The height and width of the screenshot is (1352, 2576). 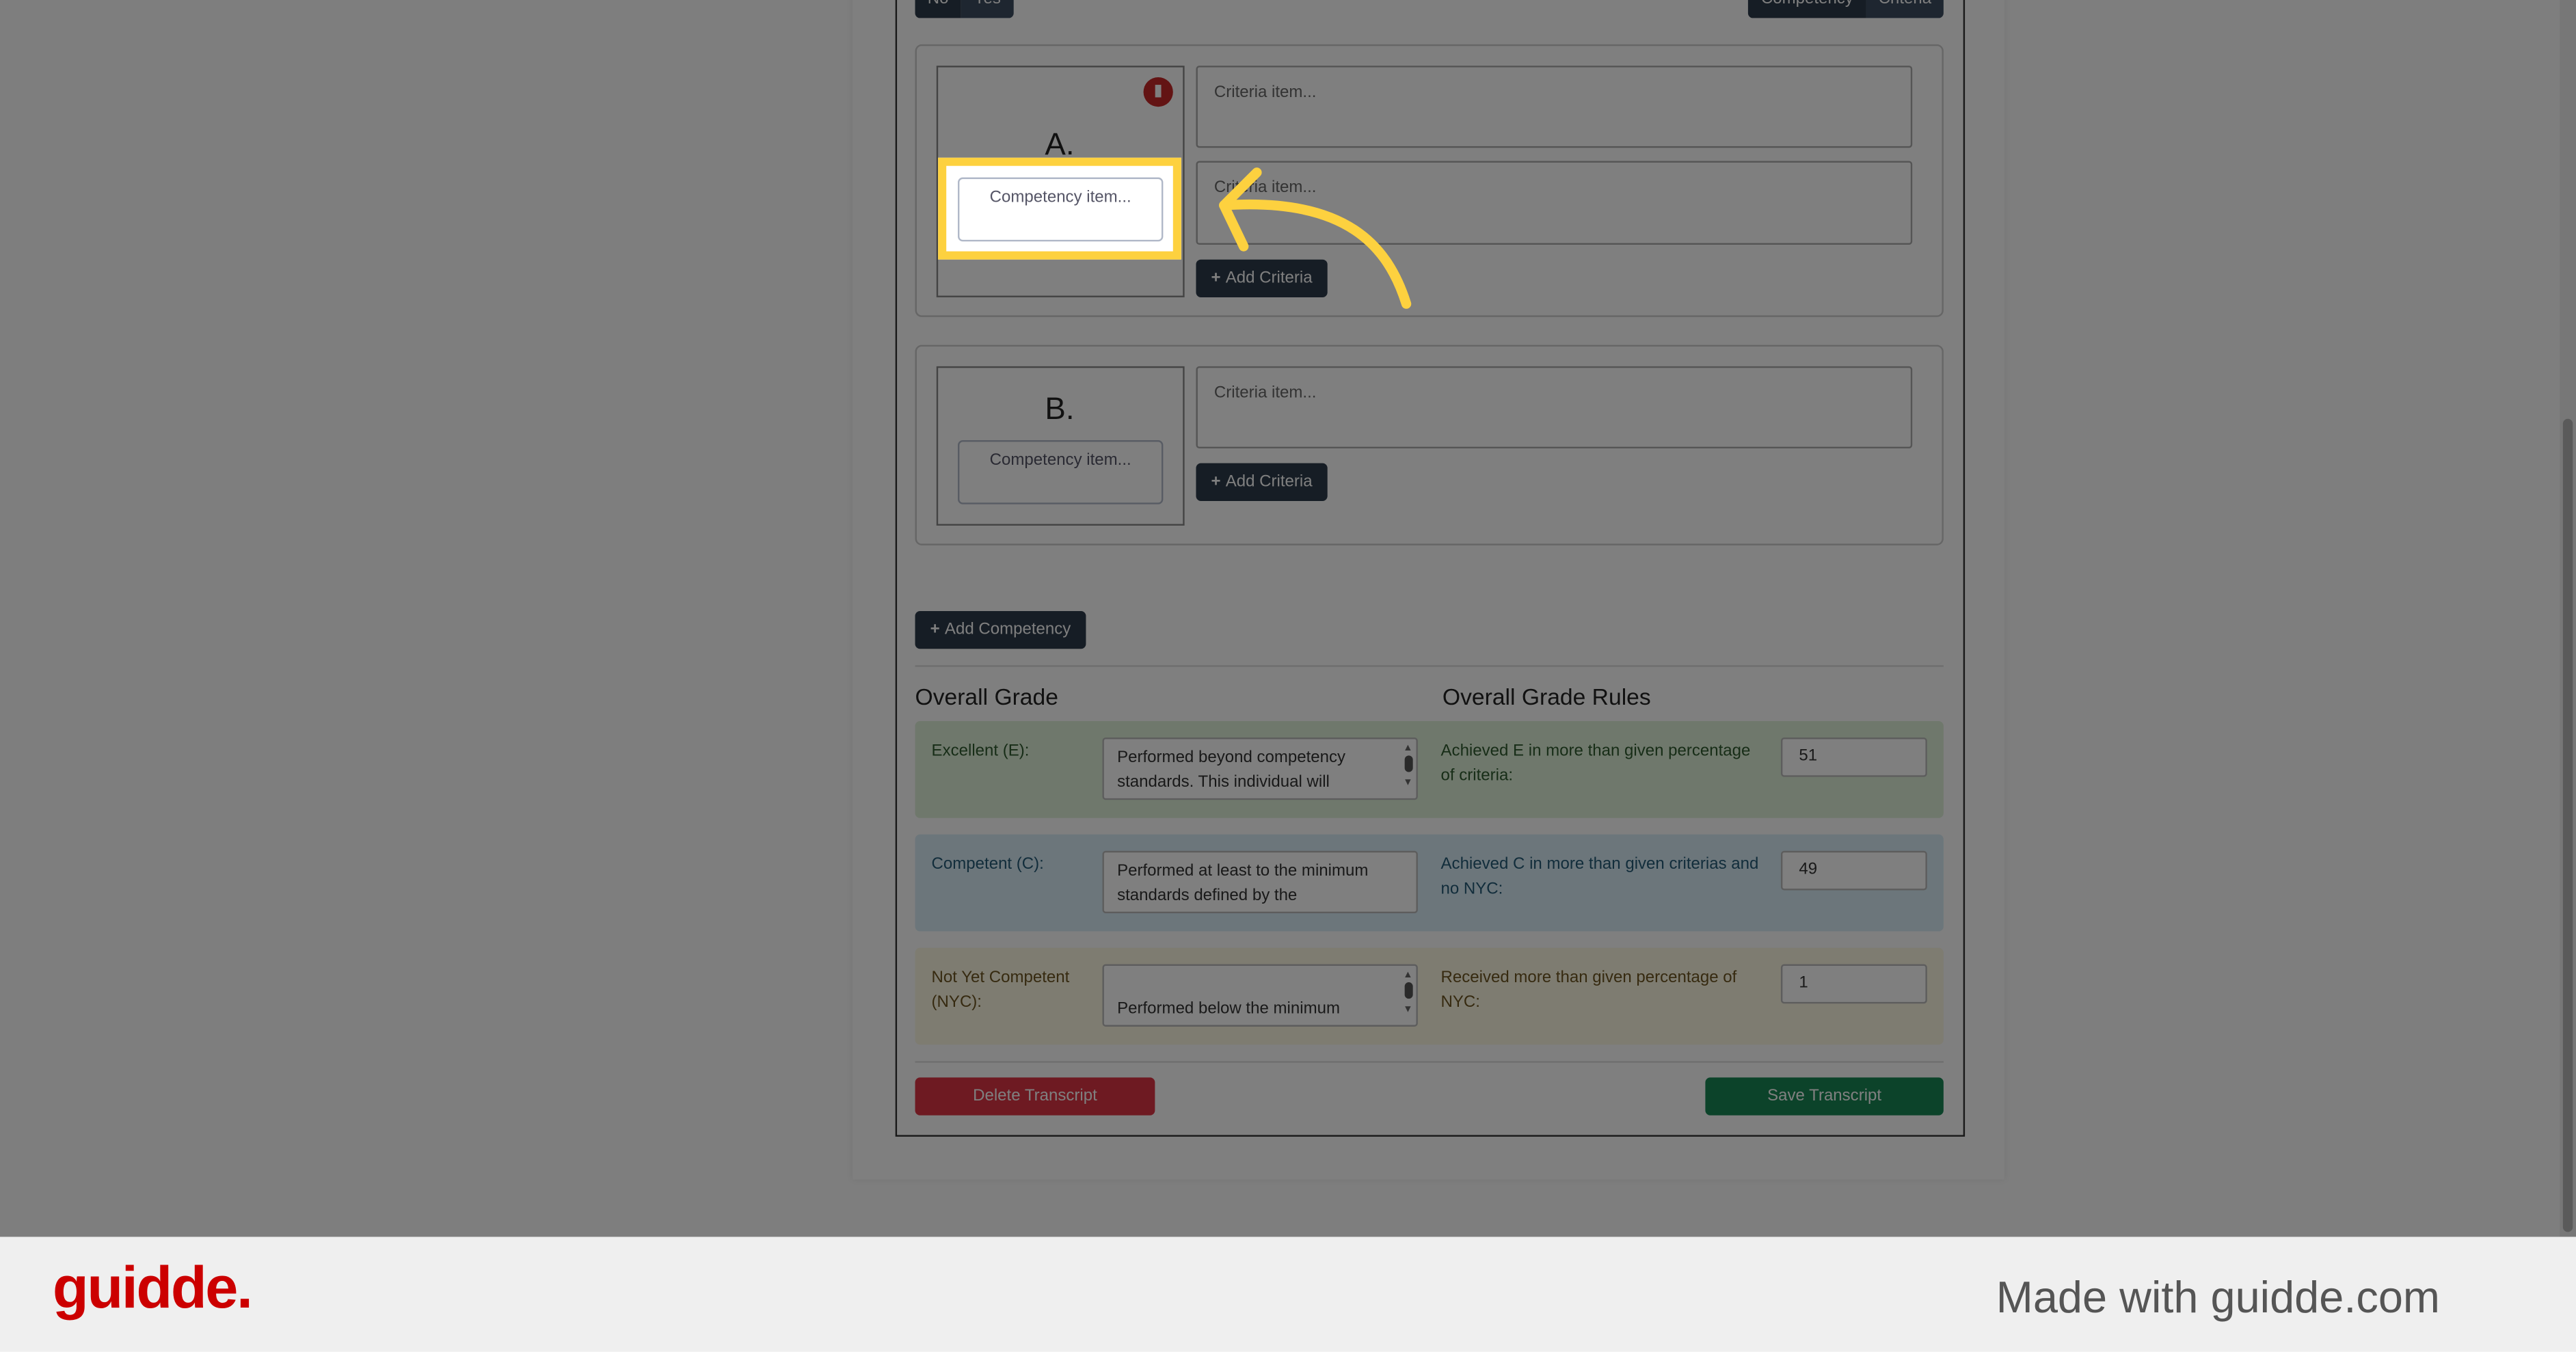 What do you see at coordinates (1288, 1294) in the screenshot?
I see `footer-bar: guidde. Made with guidde.com` at bounding box center [1288, 1294].